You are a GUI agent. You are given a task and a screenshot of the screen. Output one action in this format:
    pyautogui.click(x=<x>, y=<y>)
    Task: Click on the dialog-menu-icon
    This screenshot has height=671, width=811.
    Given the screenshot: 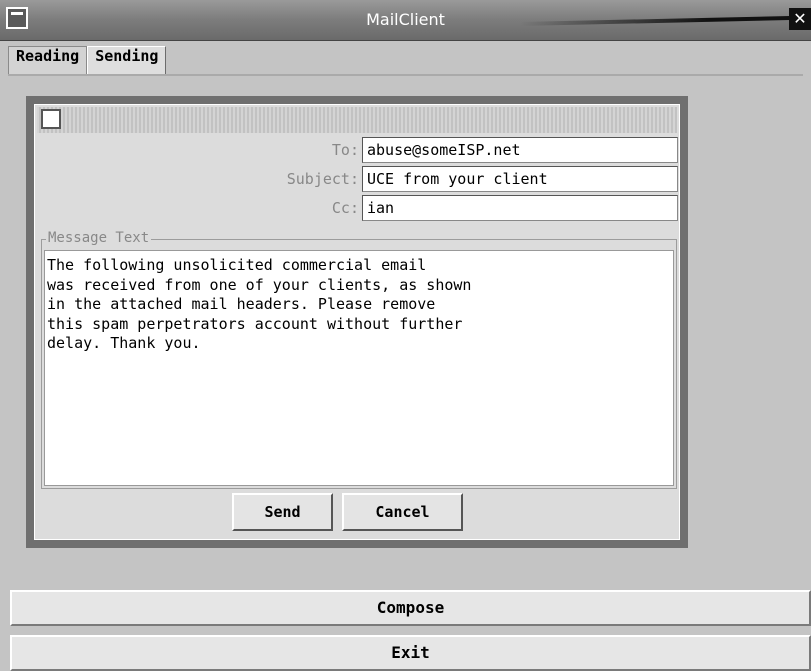 What is the action you would take?
    pyautogui.click(x=51, y=119)
    